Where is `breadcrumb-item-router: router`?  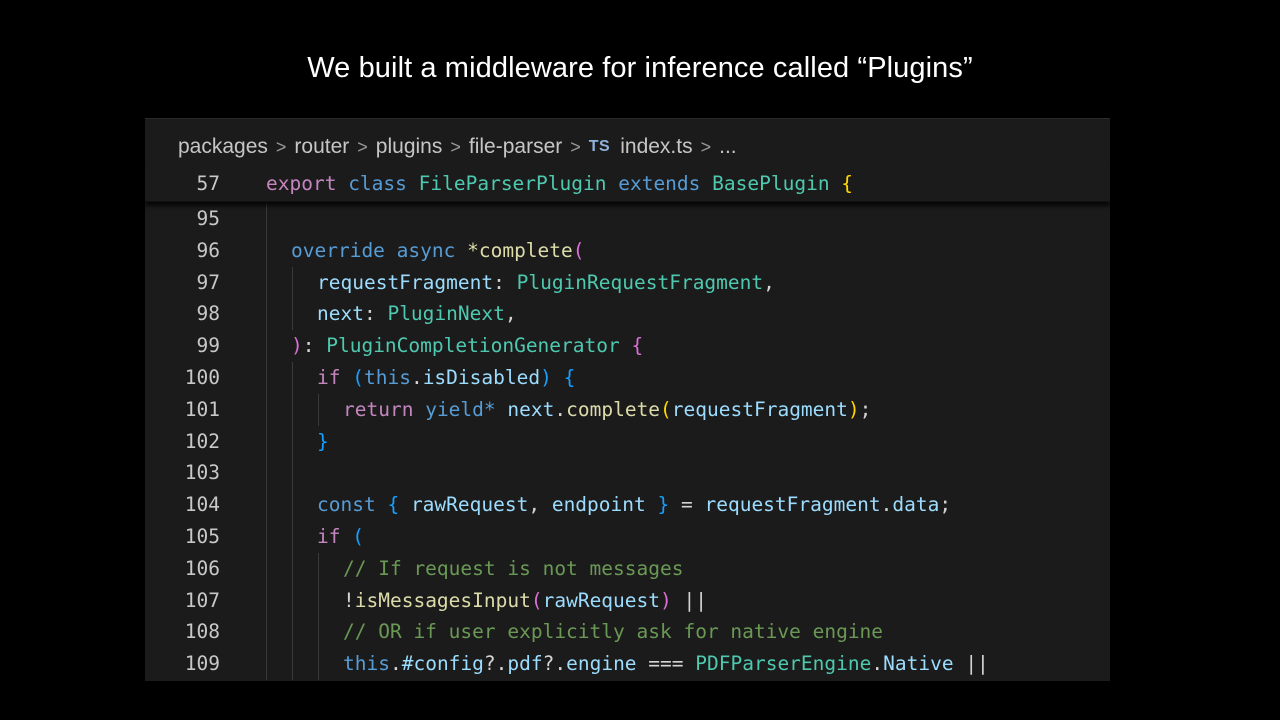
breadcrumb-item-router: router is located at coordinates (321, 147).